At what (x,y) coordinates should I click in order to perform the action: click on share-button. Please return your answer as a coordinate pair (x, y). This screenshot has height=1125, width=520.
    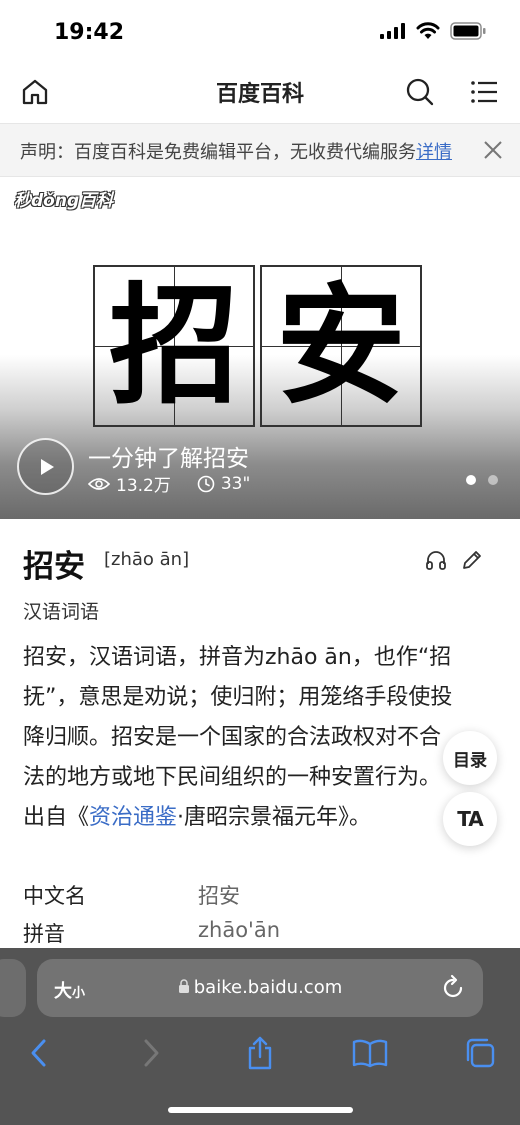
    Looking at the image, I should click on (260, 1053).